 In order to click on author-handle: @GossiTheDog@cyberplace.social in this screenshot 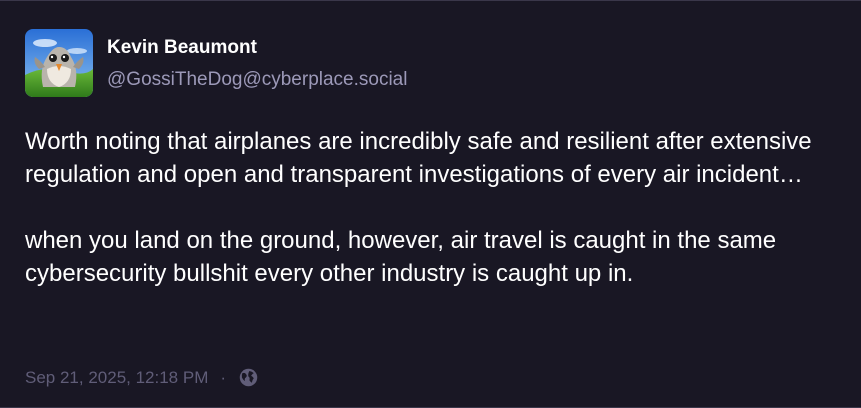, I will do `click(257, 80)`.